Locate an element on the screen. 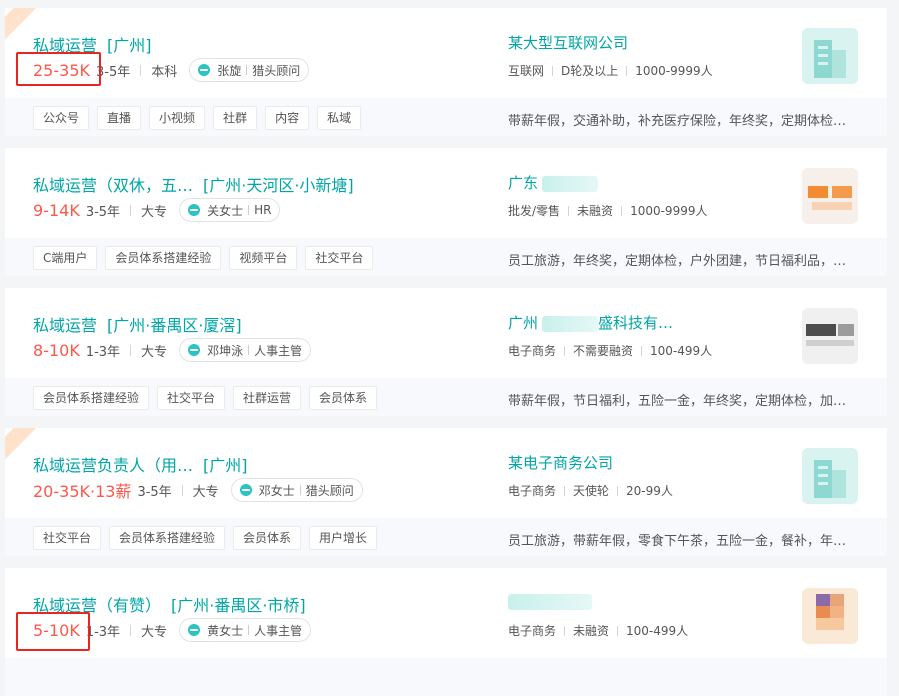  dark-logo-icon is located at coordinates (830, 336).